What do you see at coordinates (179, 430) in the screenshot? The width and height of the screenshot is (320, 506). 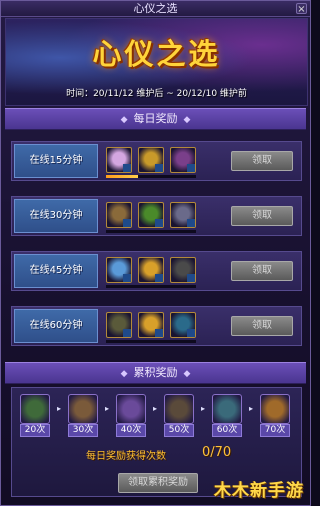 I see `tier-label: 50次` at bounding box center [179, 430].